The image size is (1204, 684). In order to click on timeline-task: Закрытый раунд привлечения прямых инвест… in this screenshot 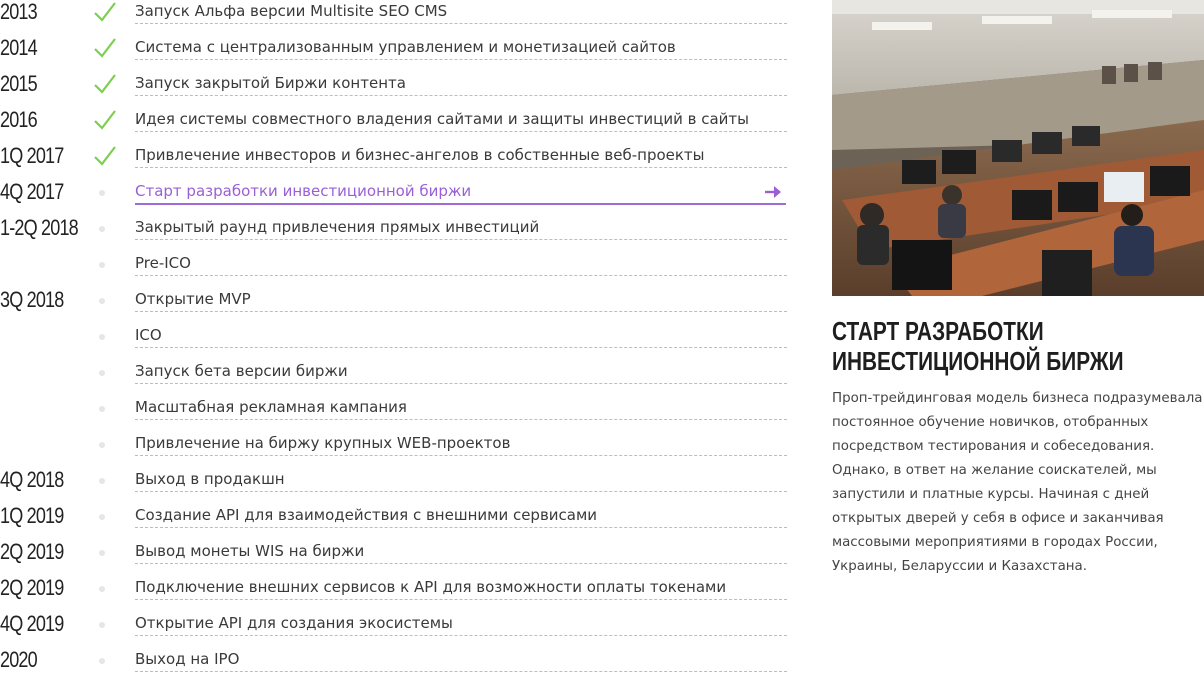, I will do `click(461, 228)`.